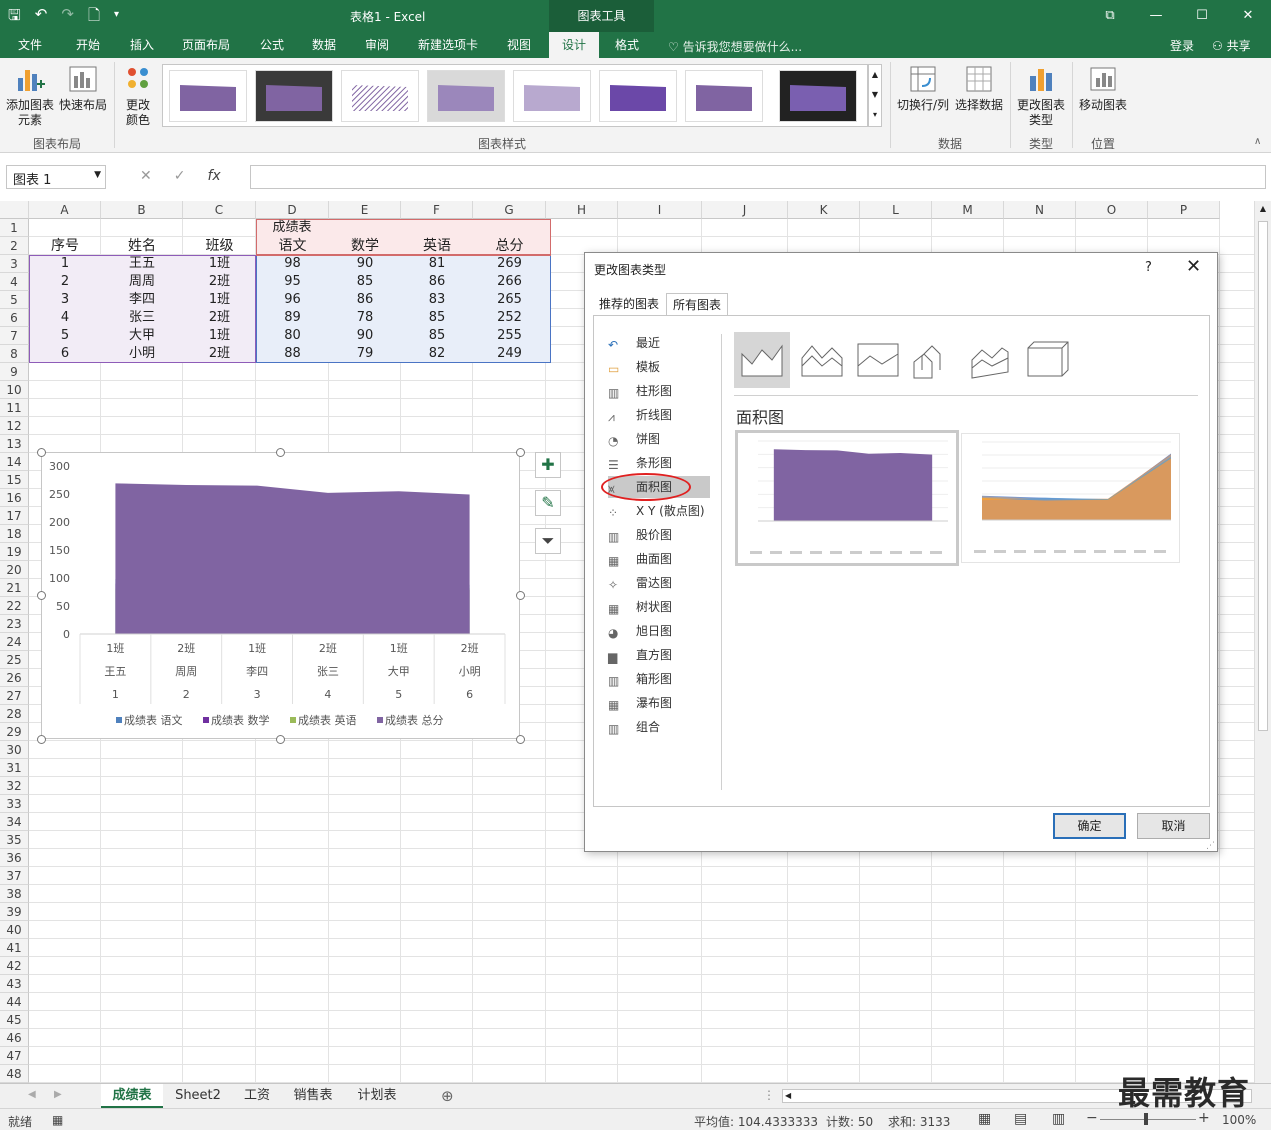 The width and height of the screenshot is (1271, 1130). I want to click on ok-button: 确定, so click(1089, 826).